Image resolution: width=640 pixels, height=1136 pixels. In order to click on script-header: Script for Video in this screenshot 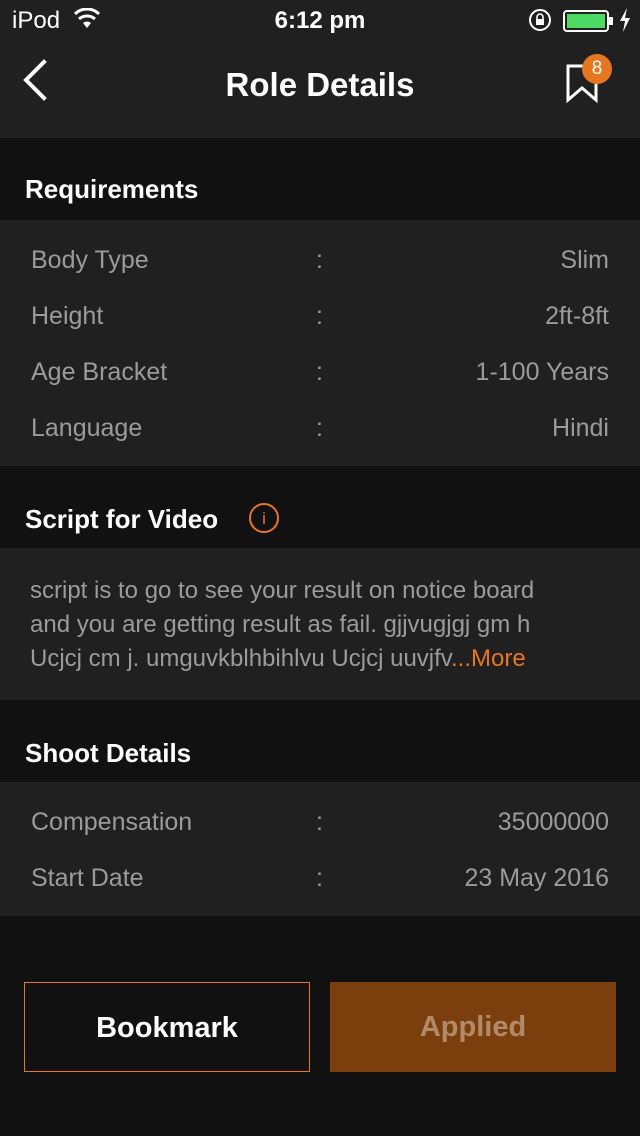, I will do `click(320, 507)`.